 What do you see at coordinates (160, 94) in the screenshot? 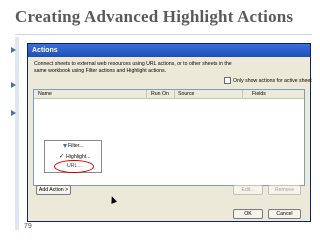
I see `column-header-run-on: Run On` at bounding box center [160, 94].